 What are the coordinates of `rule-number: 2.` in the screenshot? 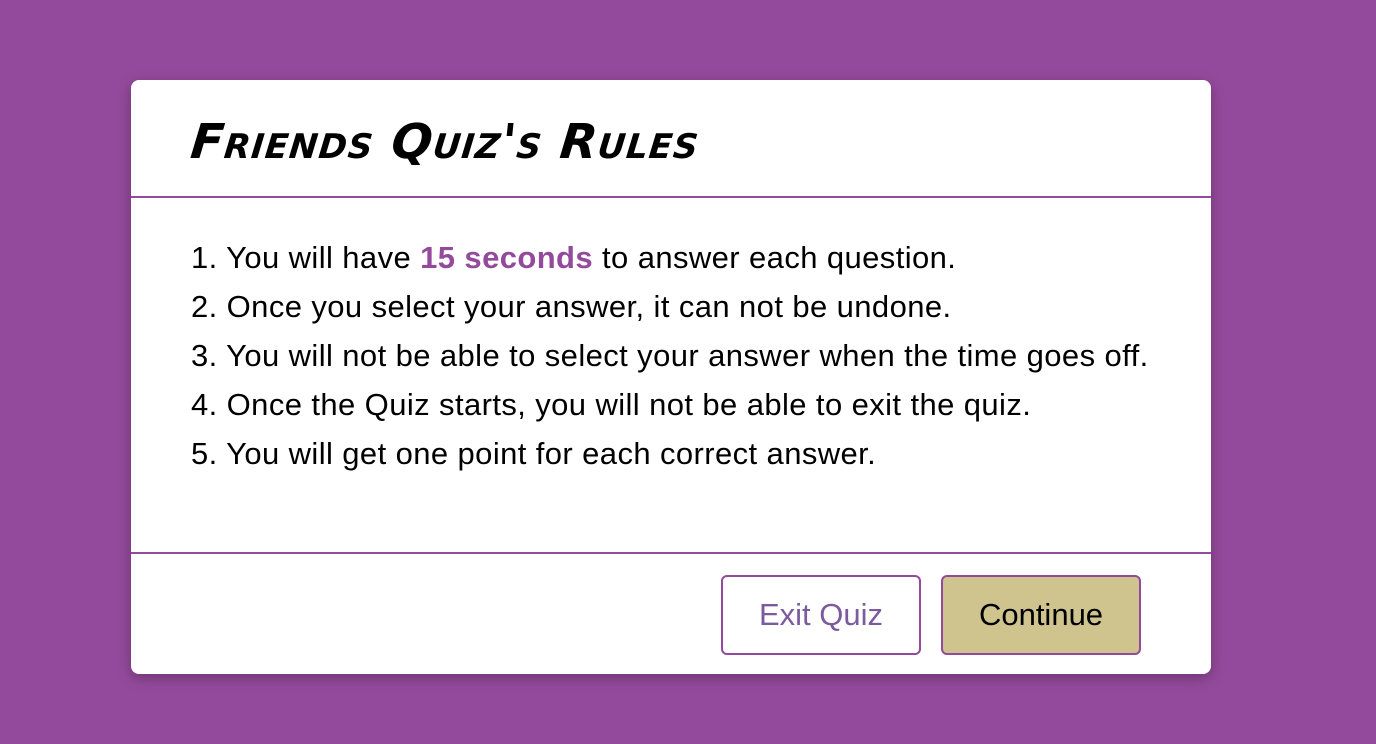 It's located at (204, 306).